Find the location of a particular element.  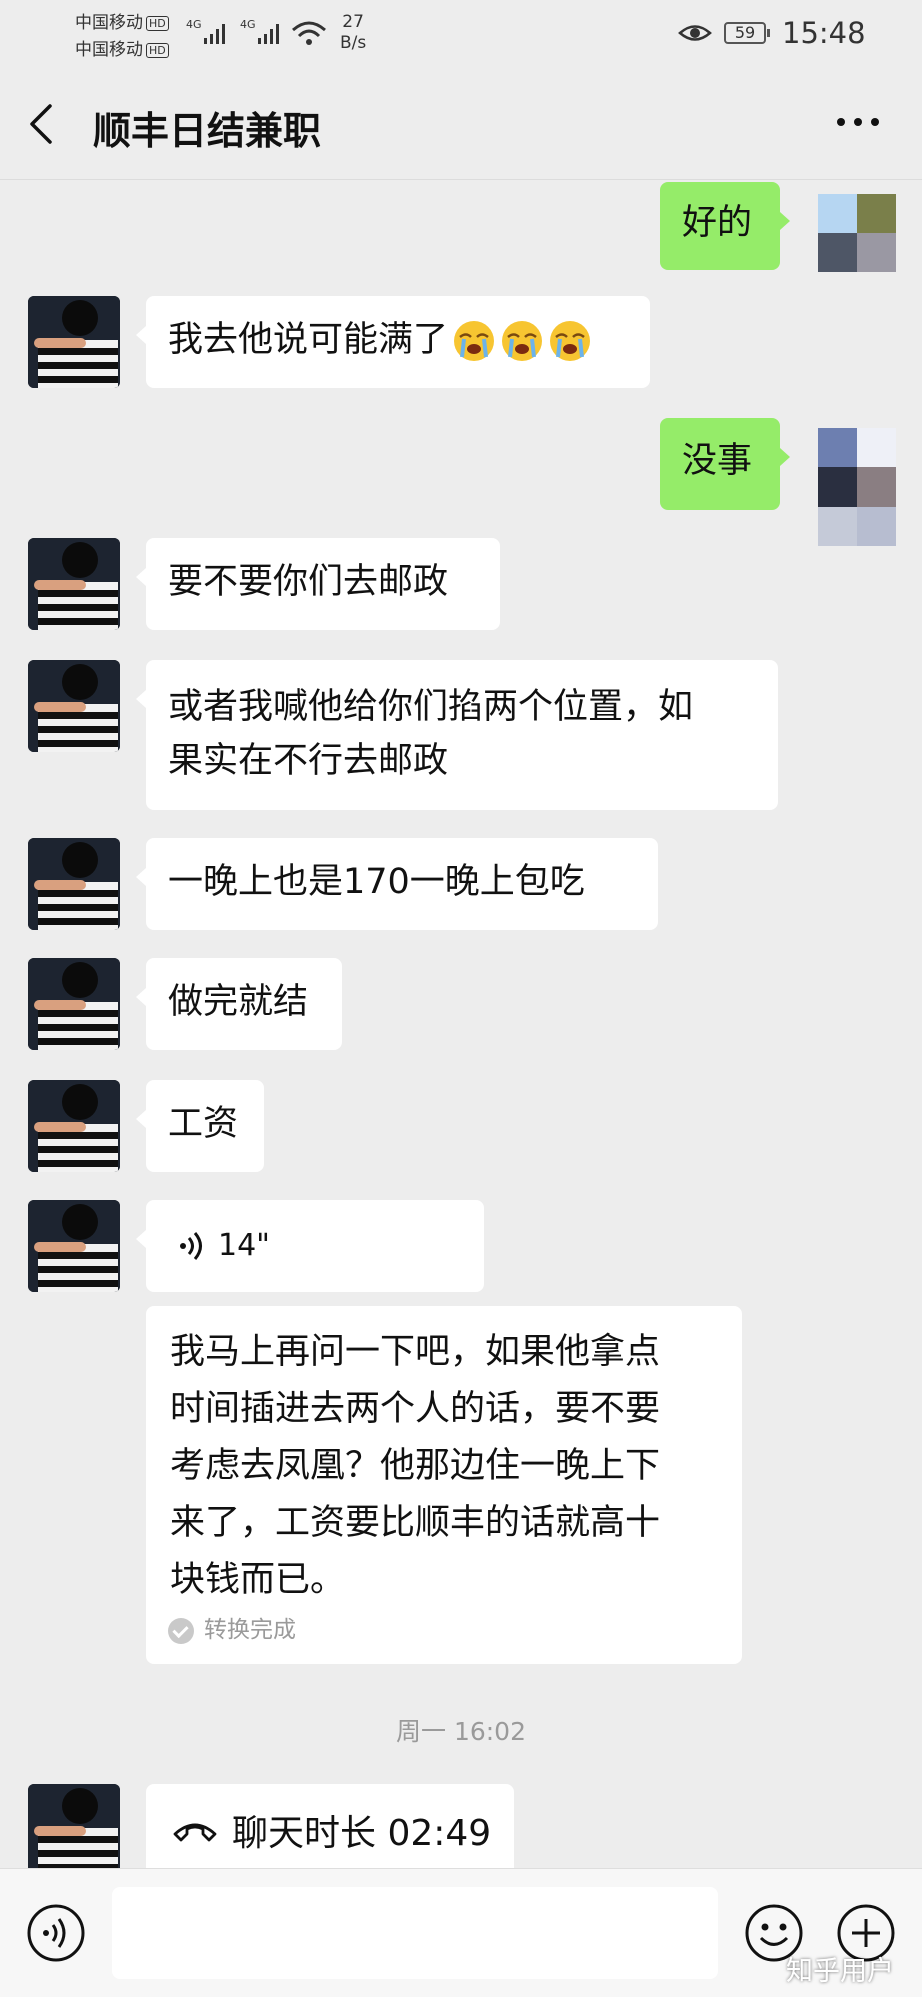

message-text: 一晚上也是170一晚上包吃 is located at coordinates (376, 882).